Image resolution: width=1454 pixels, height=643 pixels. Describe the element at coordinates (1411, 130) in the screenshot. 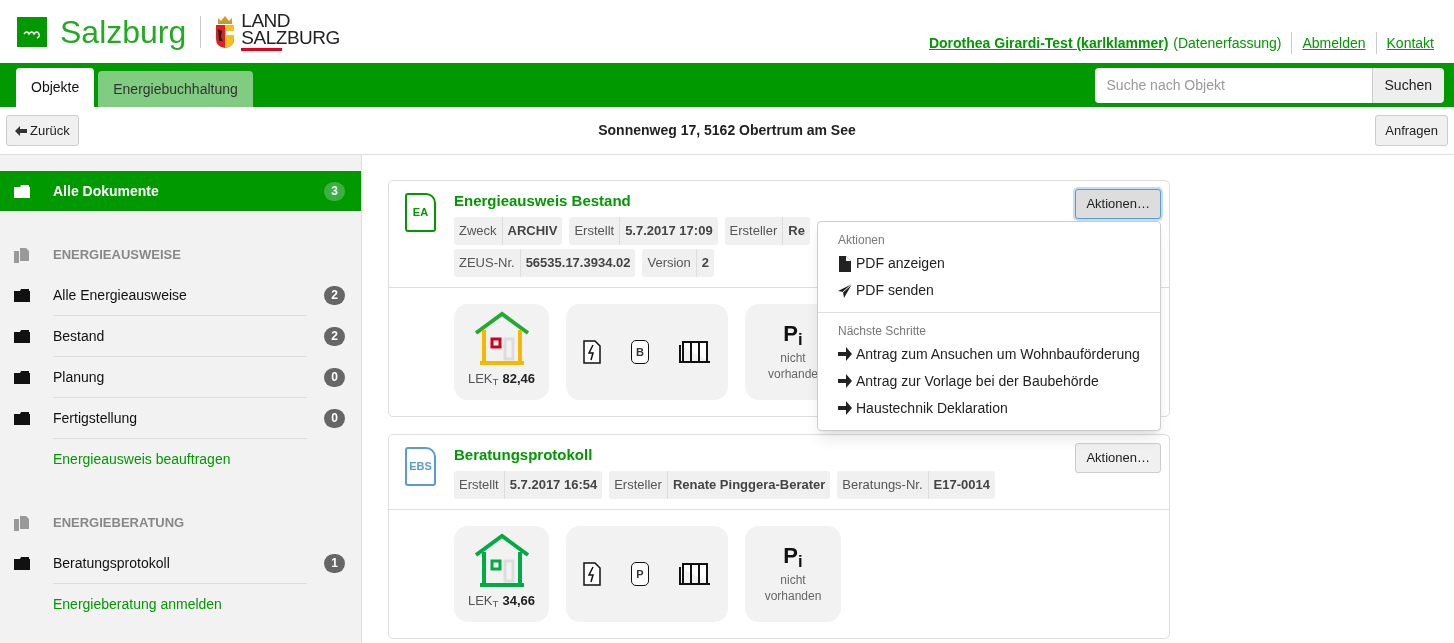

I see `request-button: Anfragen` at that location.